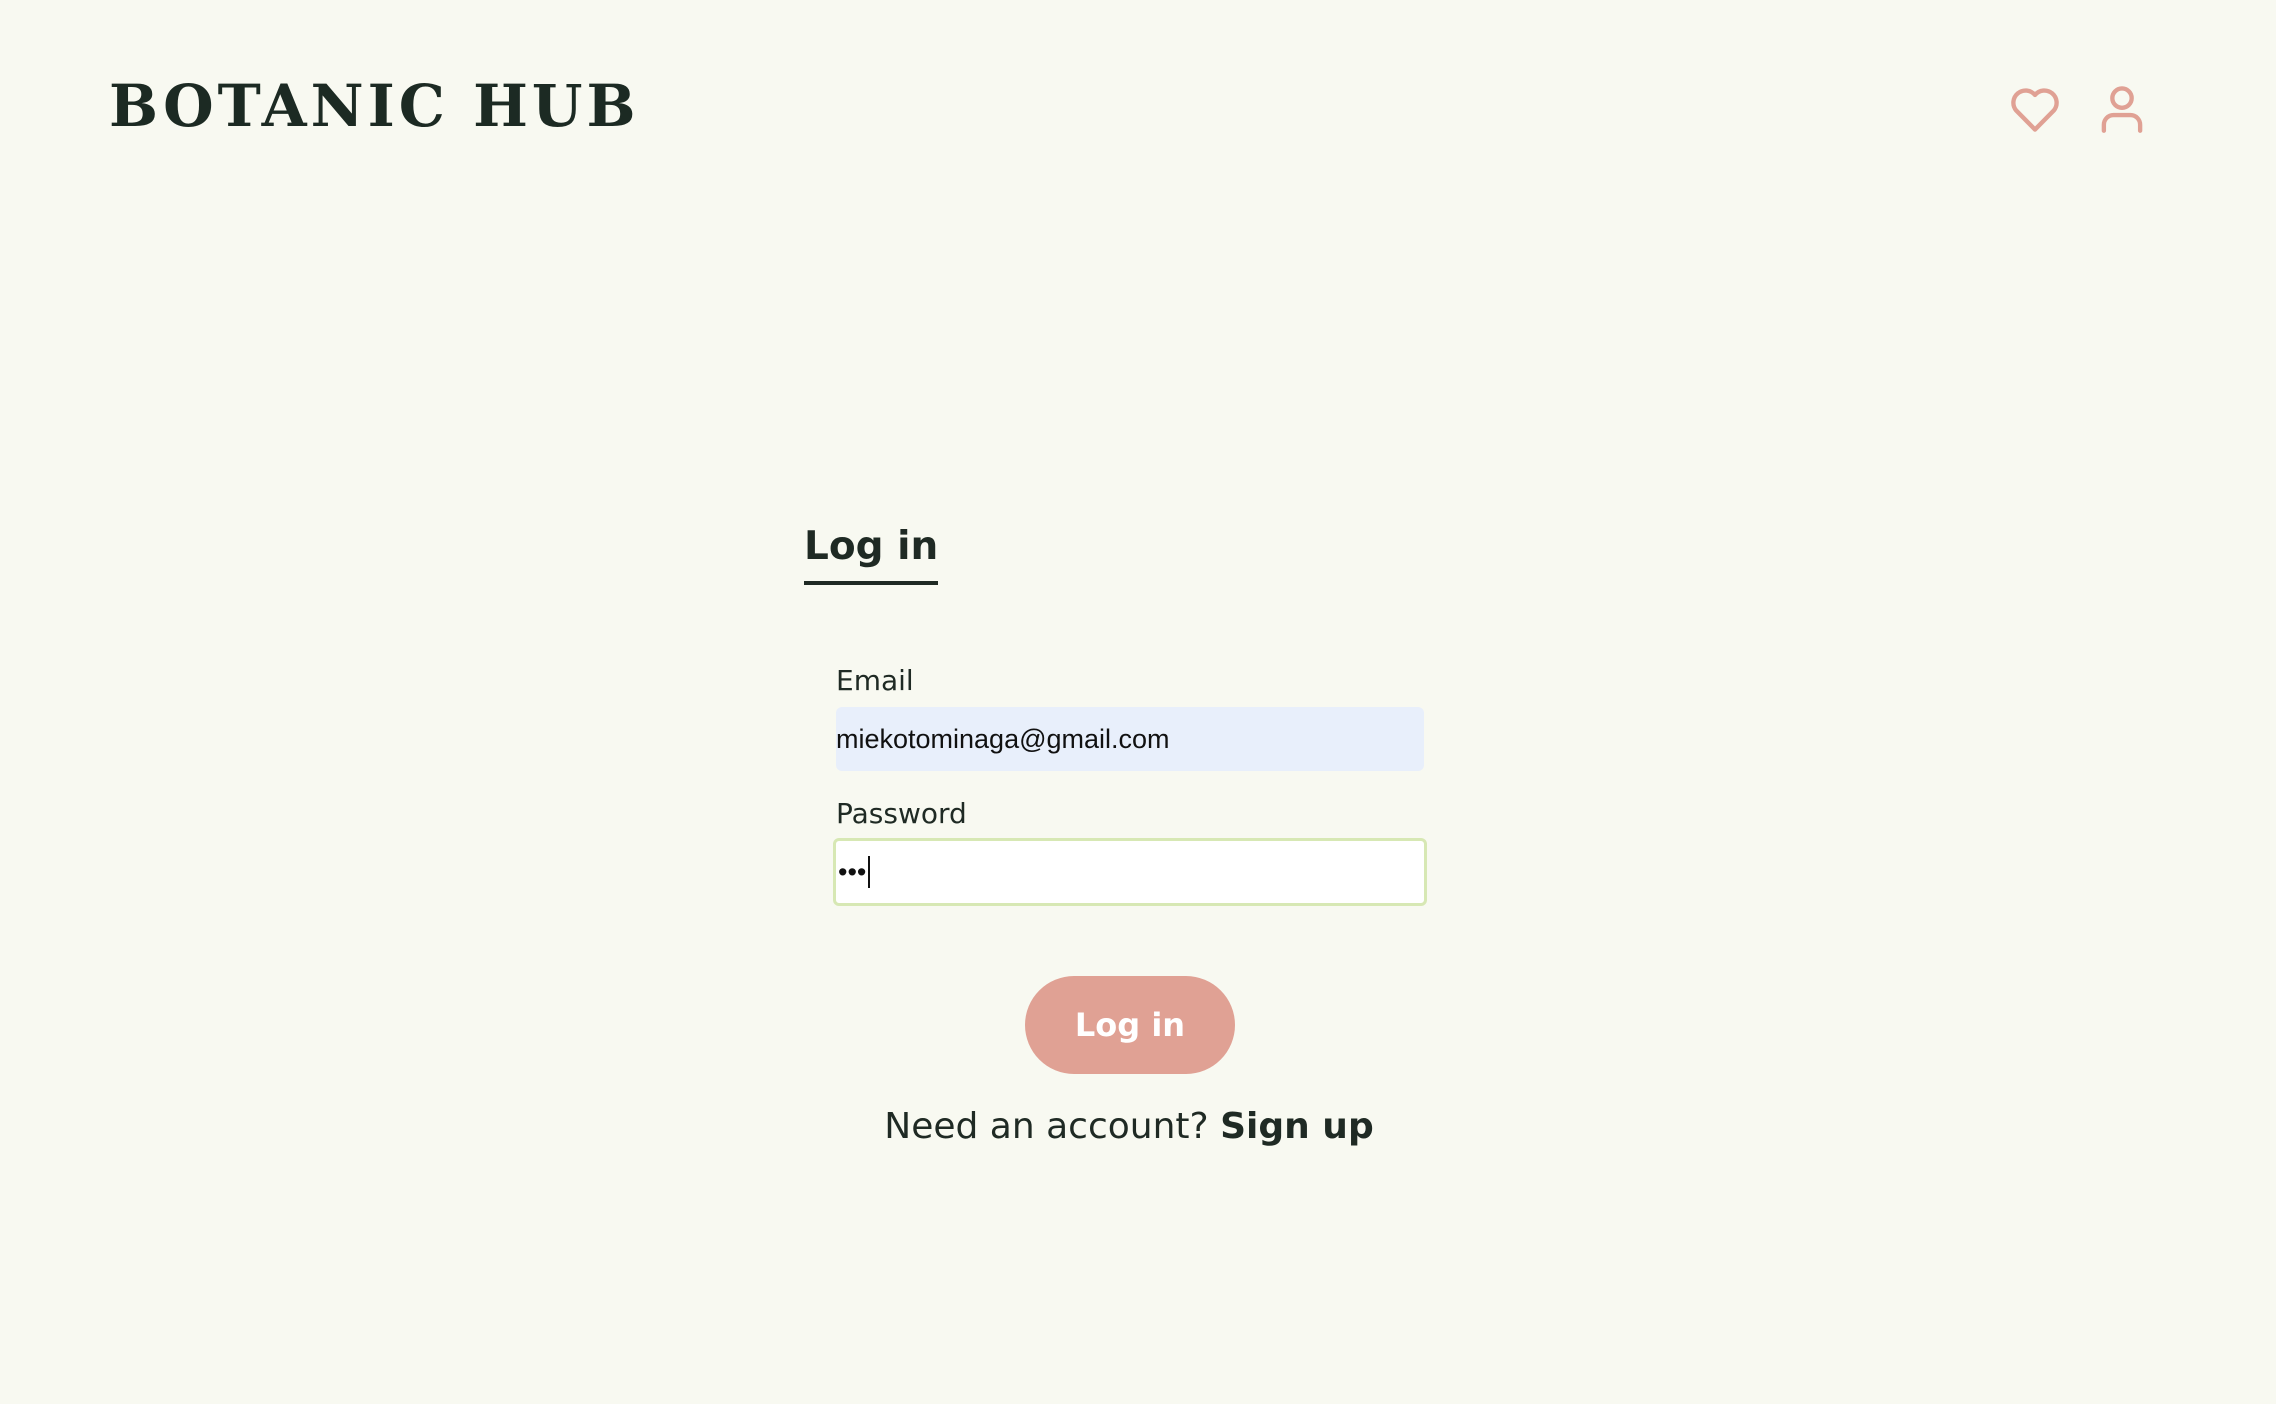 This screenshot has width=2276, height=1404. I want to click on heart-icon, so click(2035, 109).